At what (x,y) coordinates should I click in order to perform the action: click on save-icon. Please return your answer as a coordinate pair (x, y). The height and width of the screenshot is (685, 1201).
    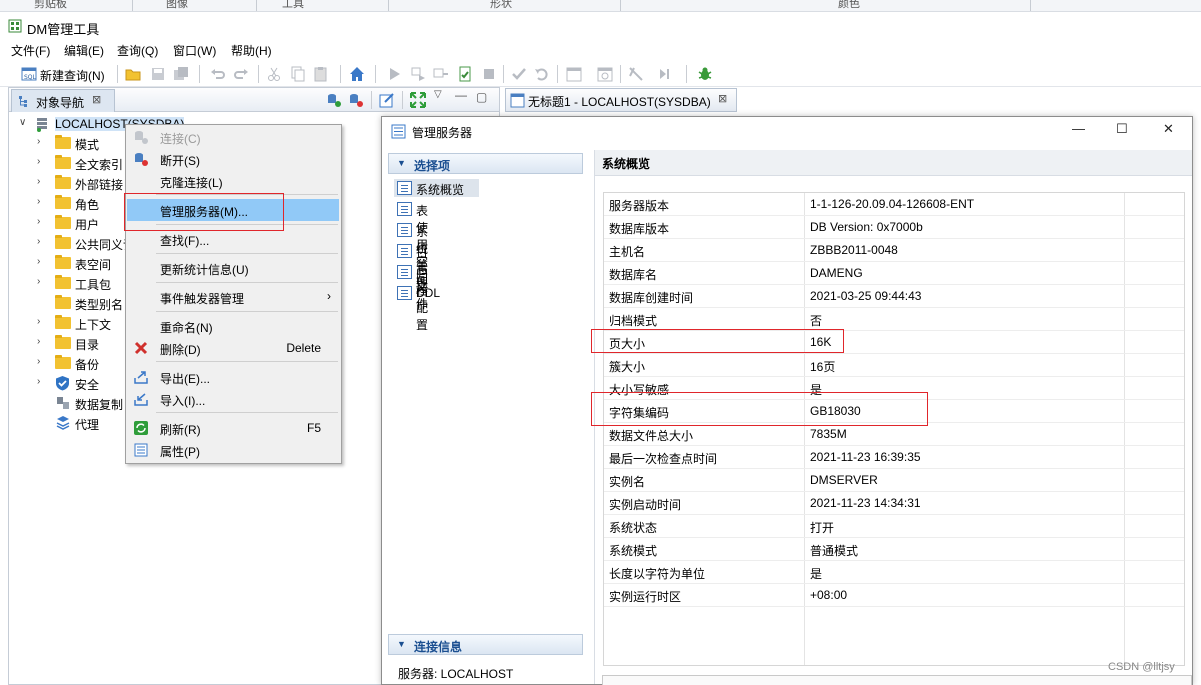
    Looking at the image, I should click on (158, 74).